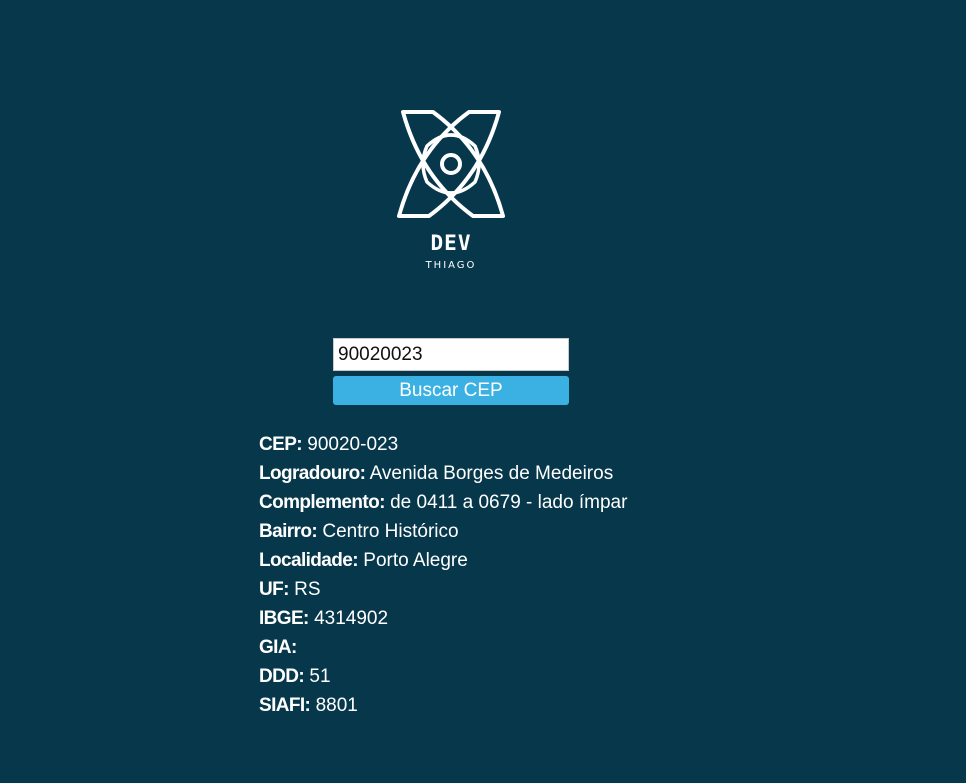  What do you see at coordinates (509, 502) in the screenshot?
I see `result-value: de 0411 a 0679 - lado ímpar` at bounding box center [509, 502].